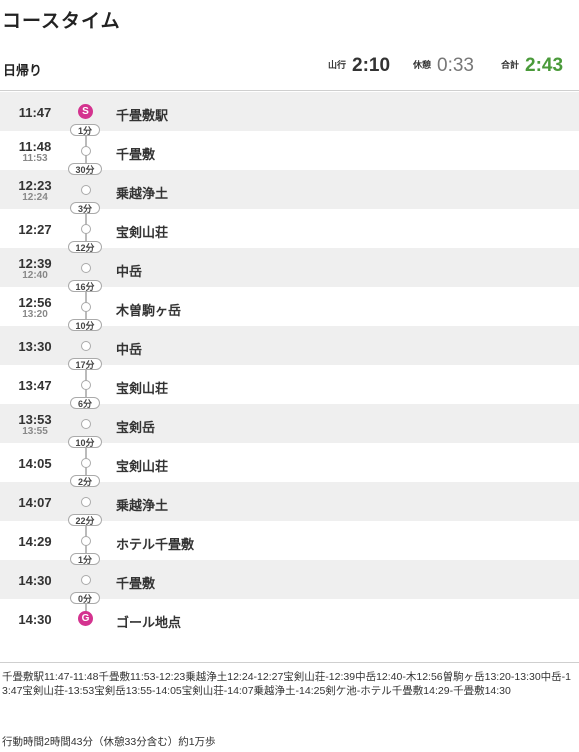 Image resolution: width=579 pixels, height=752 pixels. I want to click on climb-time-value: 2:10, so click(371, 65).